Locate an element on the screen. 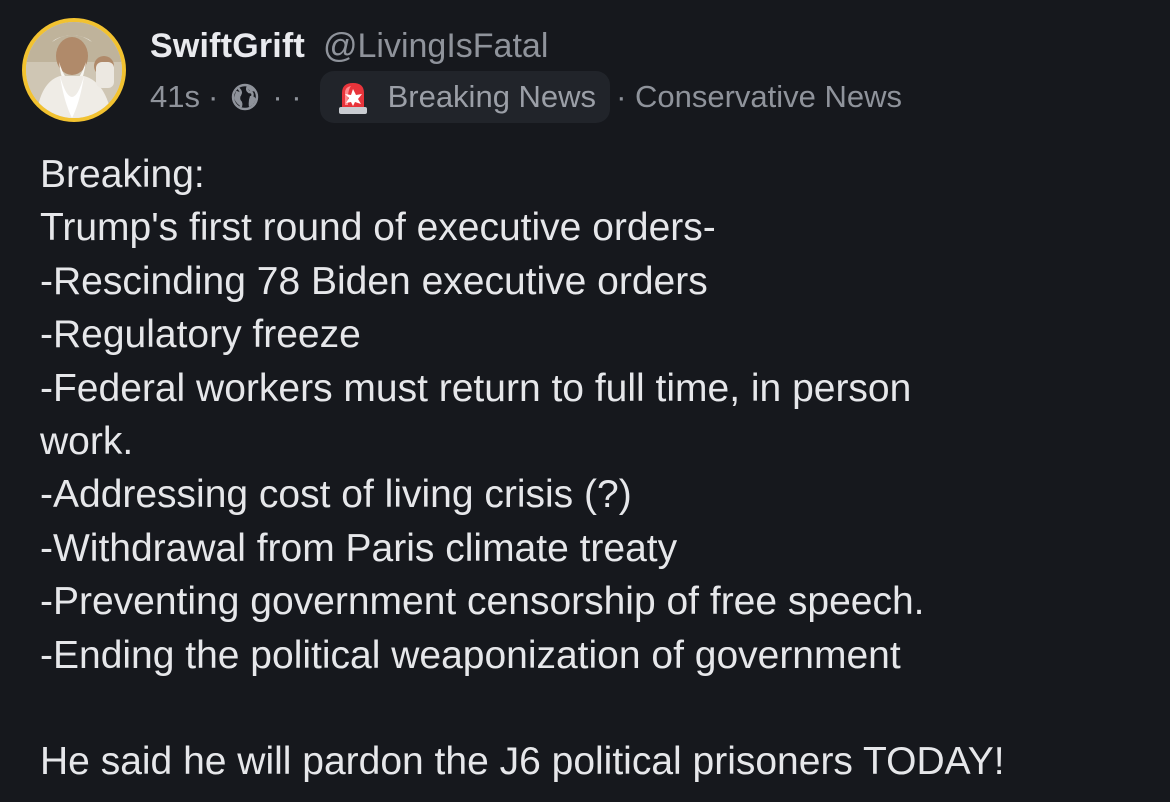  post-timestamp: 41s is located at coordinates (175, 97).